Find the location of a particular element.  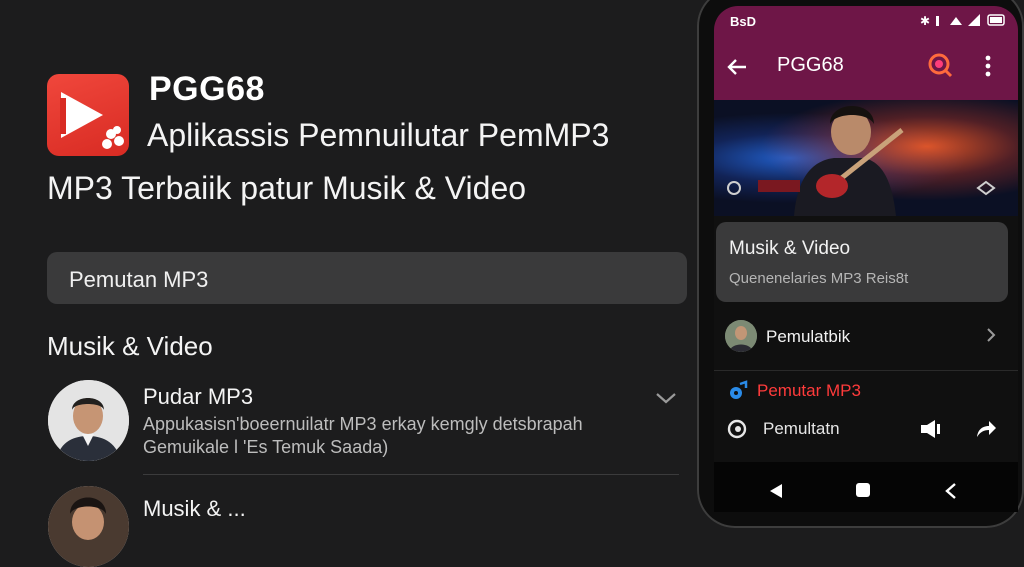

app-icon is located at coordinates (88, 115).